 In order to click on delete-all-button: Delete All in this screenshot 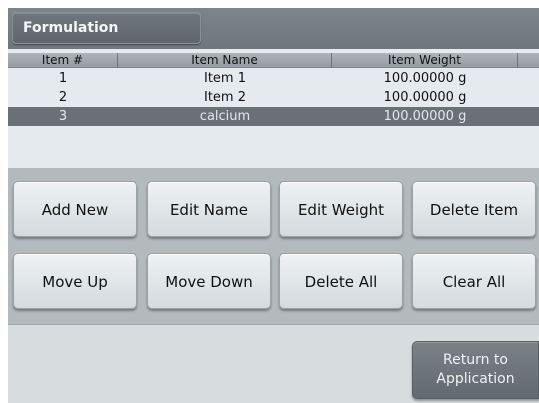, I will do `click(341, 281)`.